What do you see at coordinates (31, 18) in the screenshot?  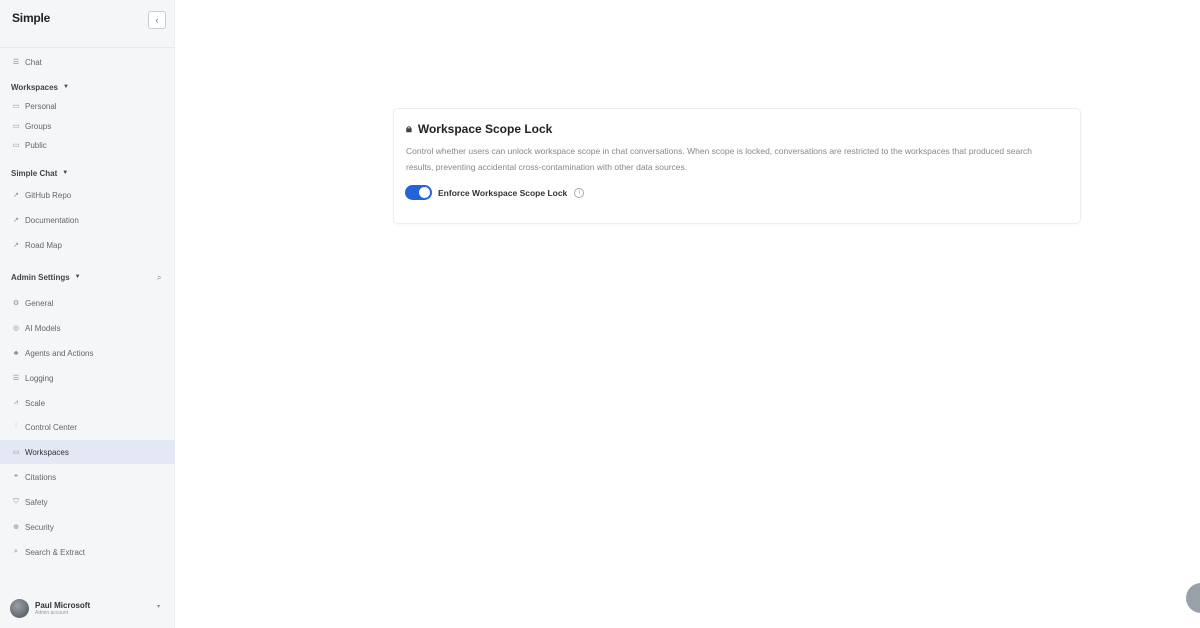 I see `app-logo: Simple` at bounding box center [31, 18].